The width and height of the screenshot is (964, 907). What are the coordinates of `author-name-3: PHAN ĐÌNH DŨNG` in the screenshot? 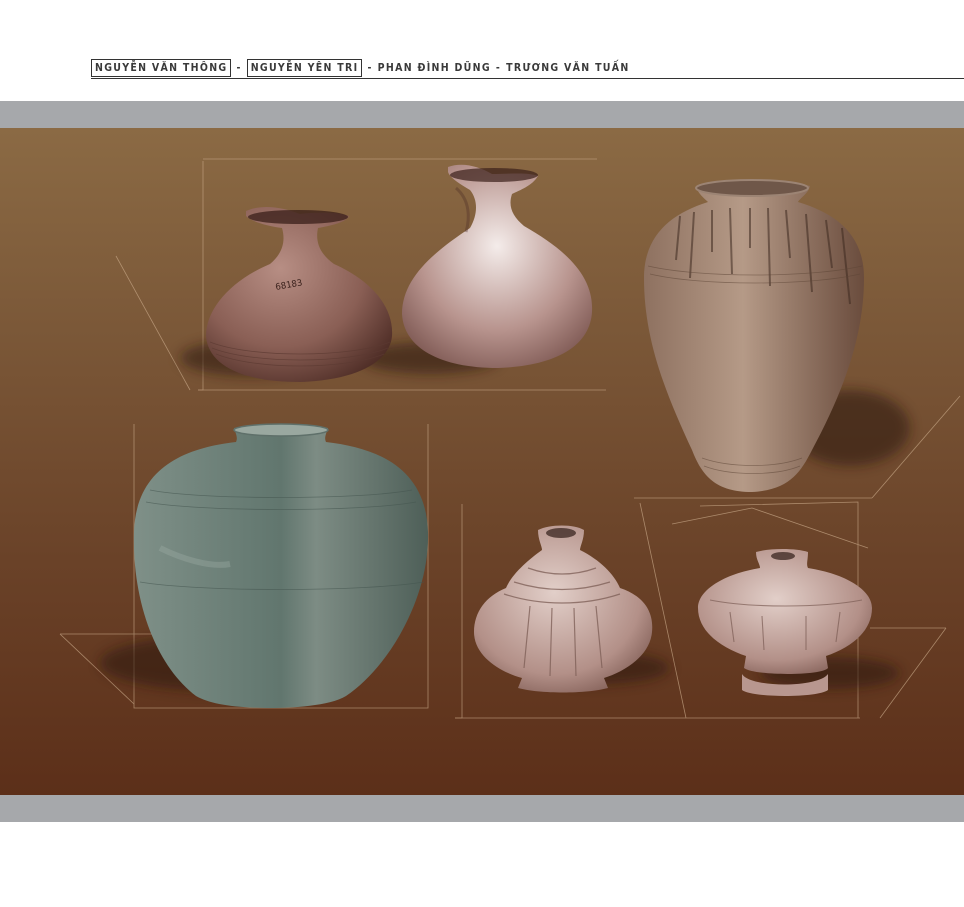 It's located at (434, 68).